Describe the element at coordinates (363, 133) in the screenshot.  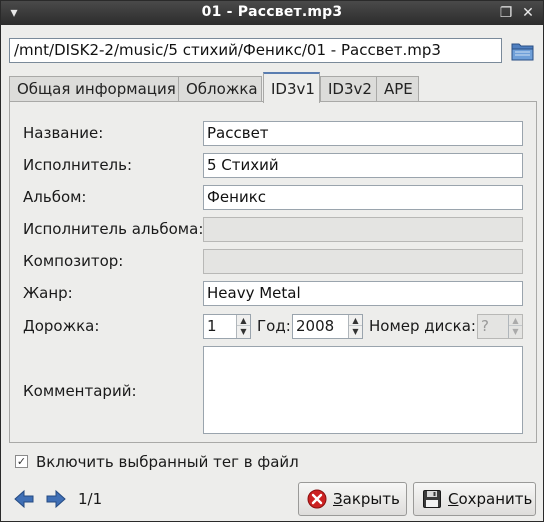
I see `title-input: Рассвет` at that location.